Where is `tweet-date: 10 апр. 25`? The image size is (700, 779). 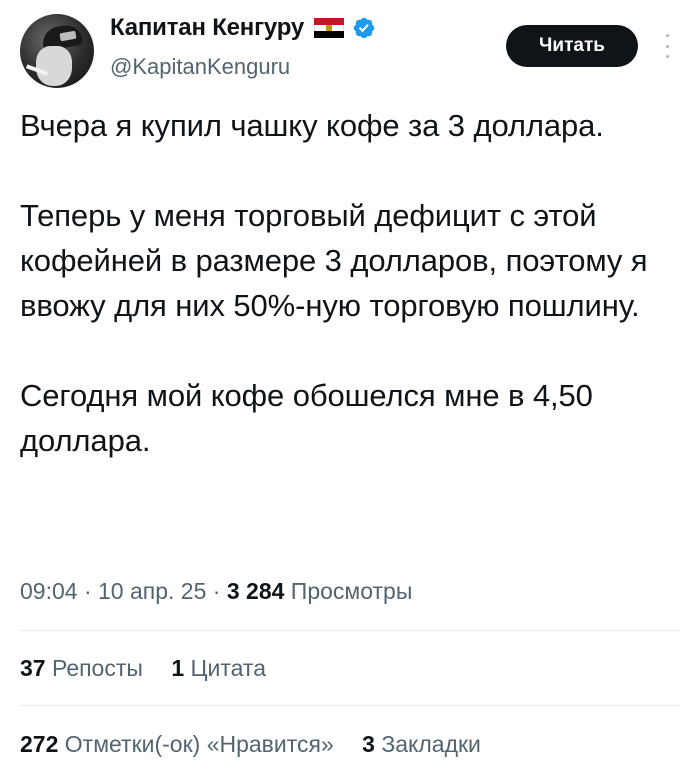 tweet-date: 10 апр. 25 is located at coordinates (152, 591).